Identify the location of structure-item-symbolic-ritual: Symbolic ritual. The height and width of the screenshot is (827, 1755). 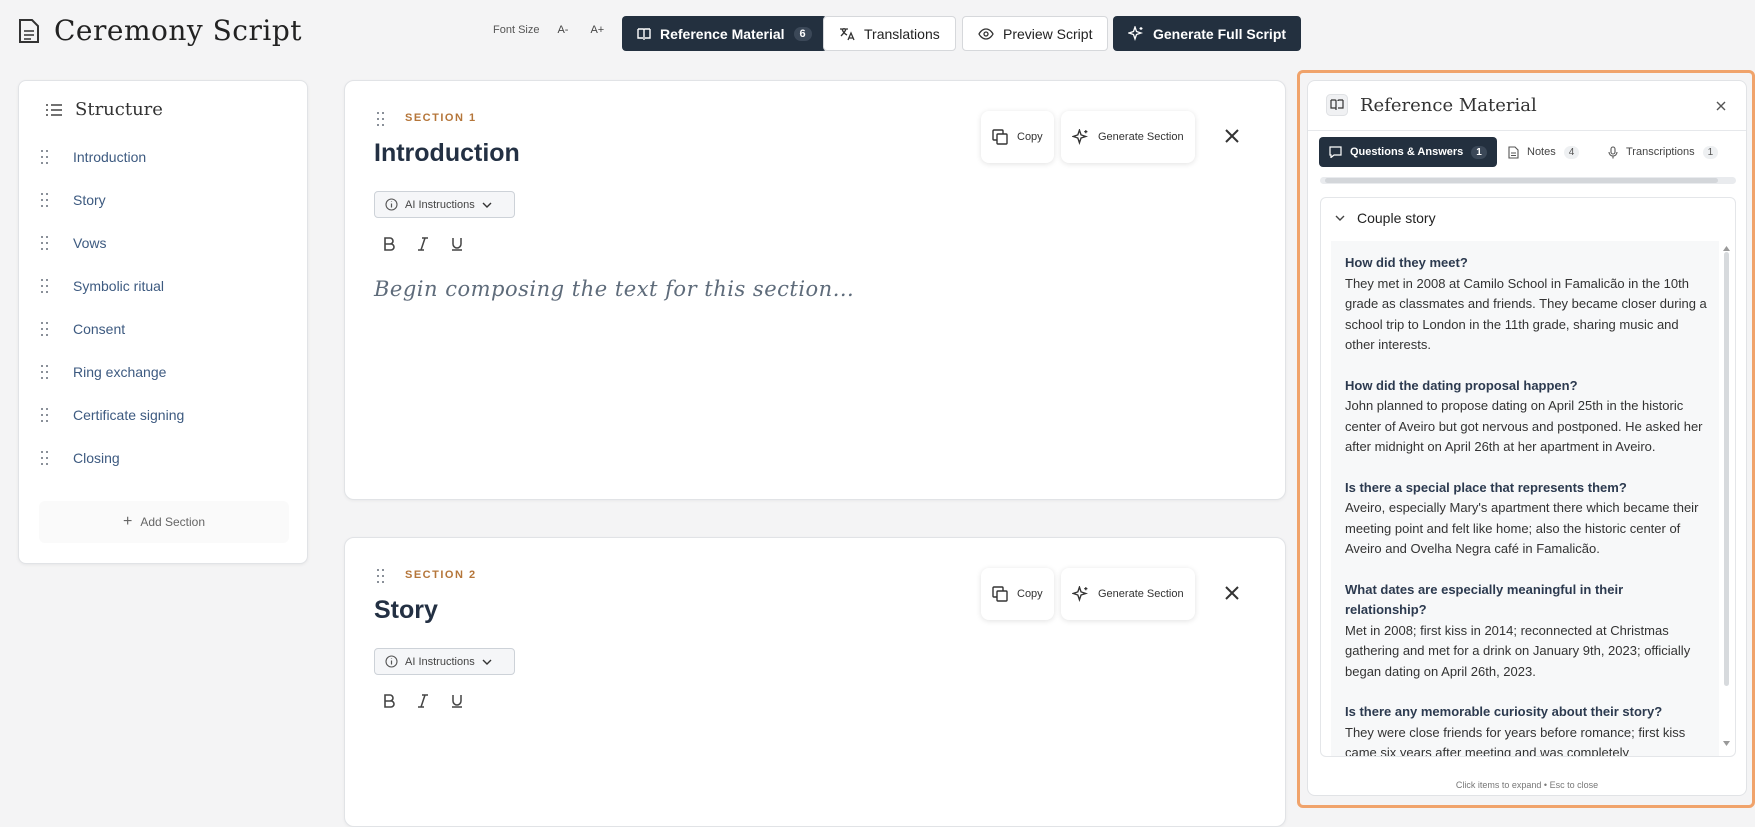
(164, 286).